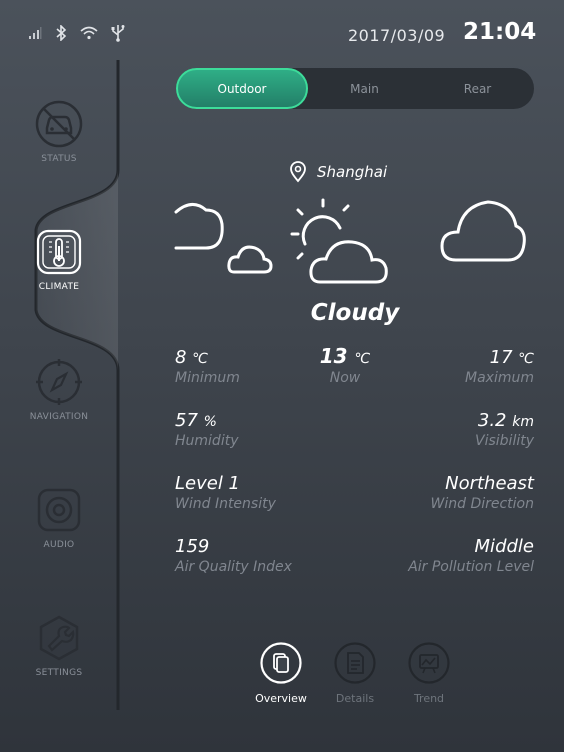  What do you see at coordinates (207, 378) in the screenshot?
I see `minimum-label: Minimum` at bounding box center [207, 378].